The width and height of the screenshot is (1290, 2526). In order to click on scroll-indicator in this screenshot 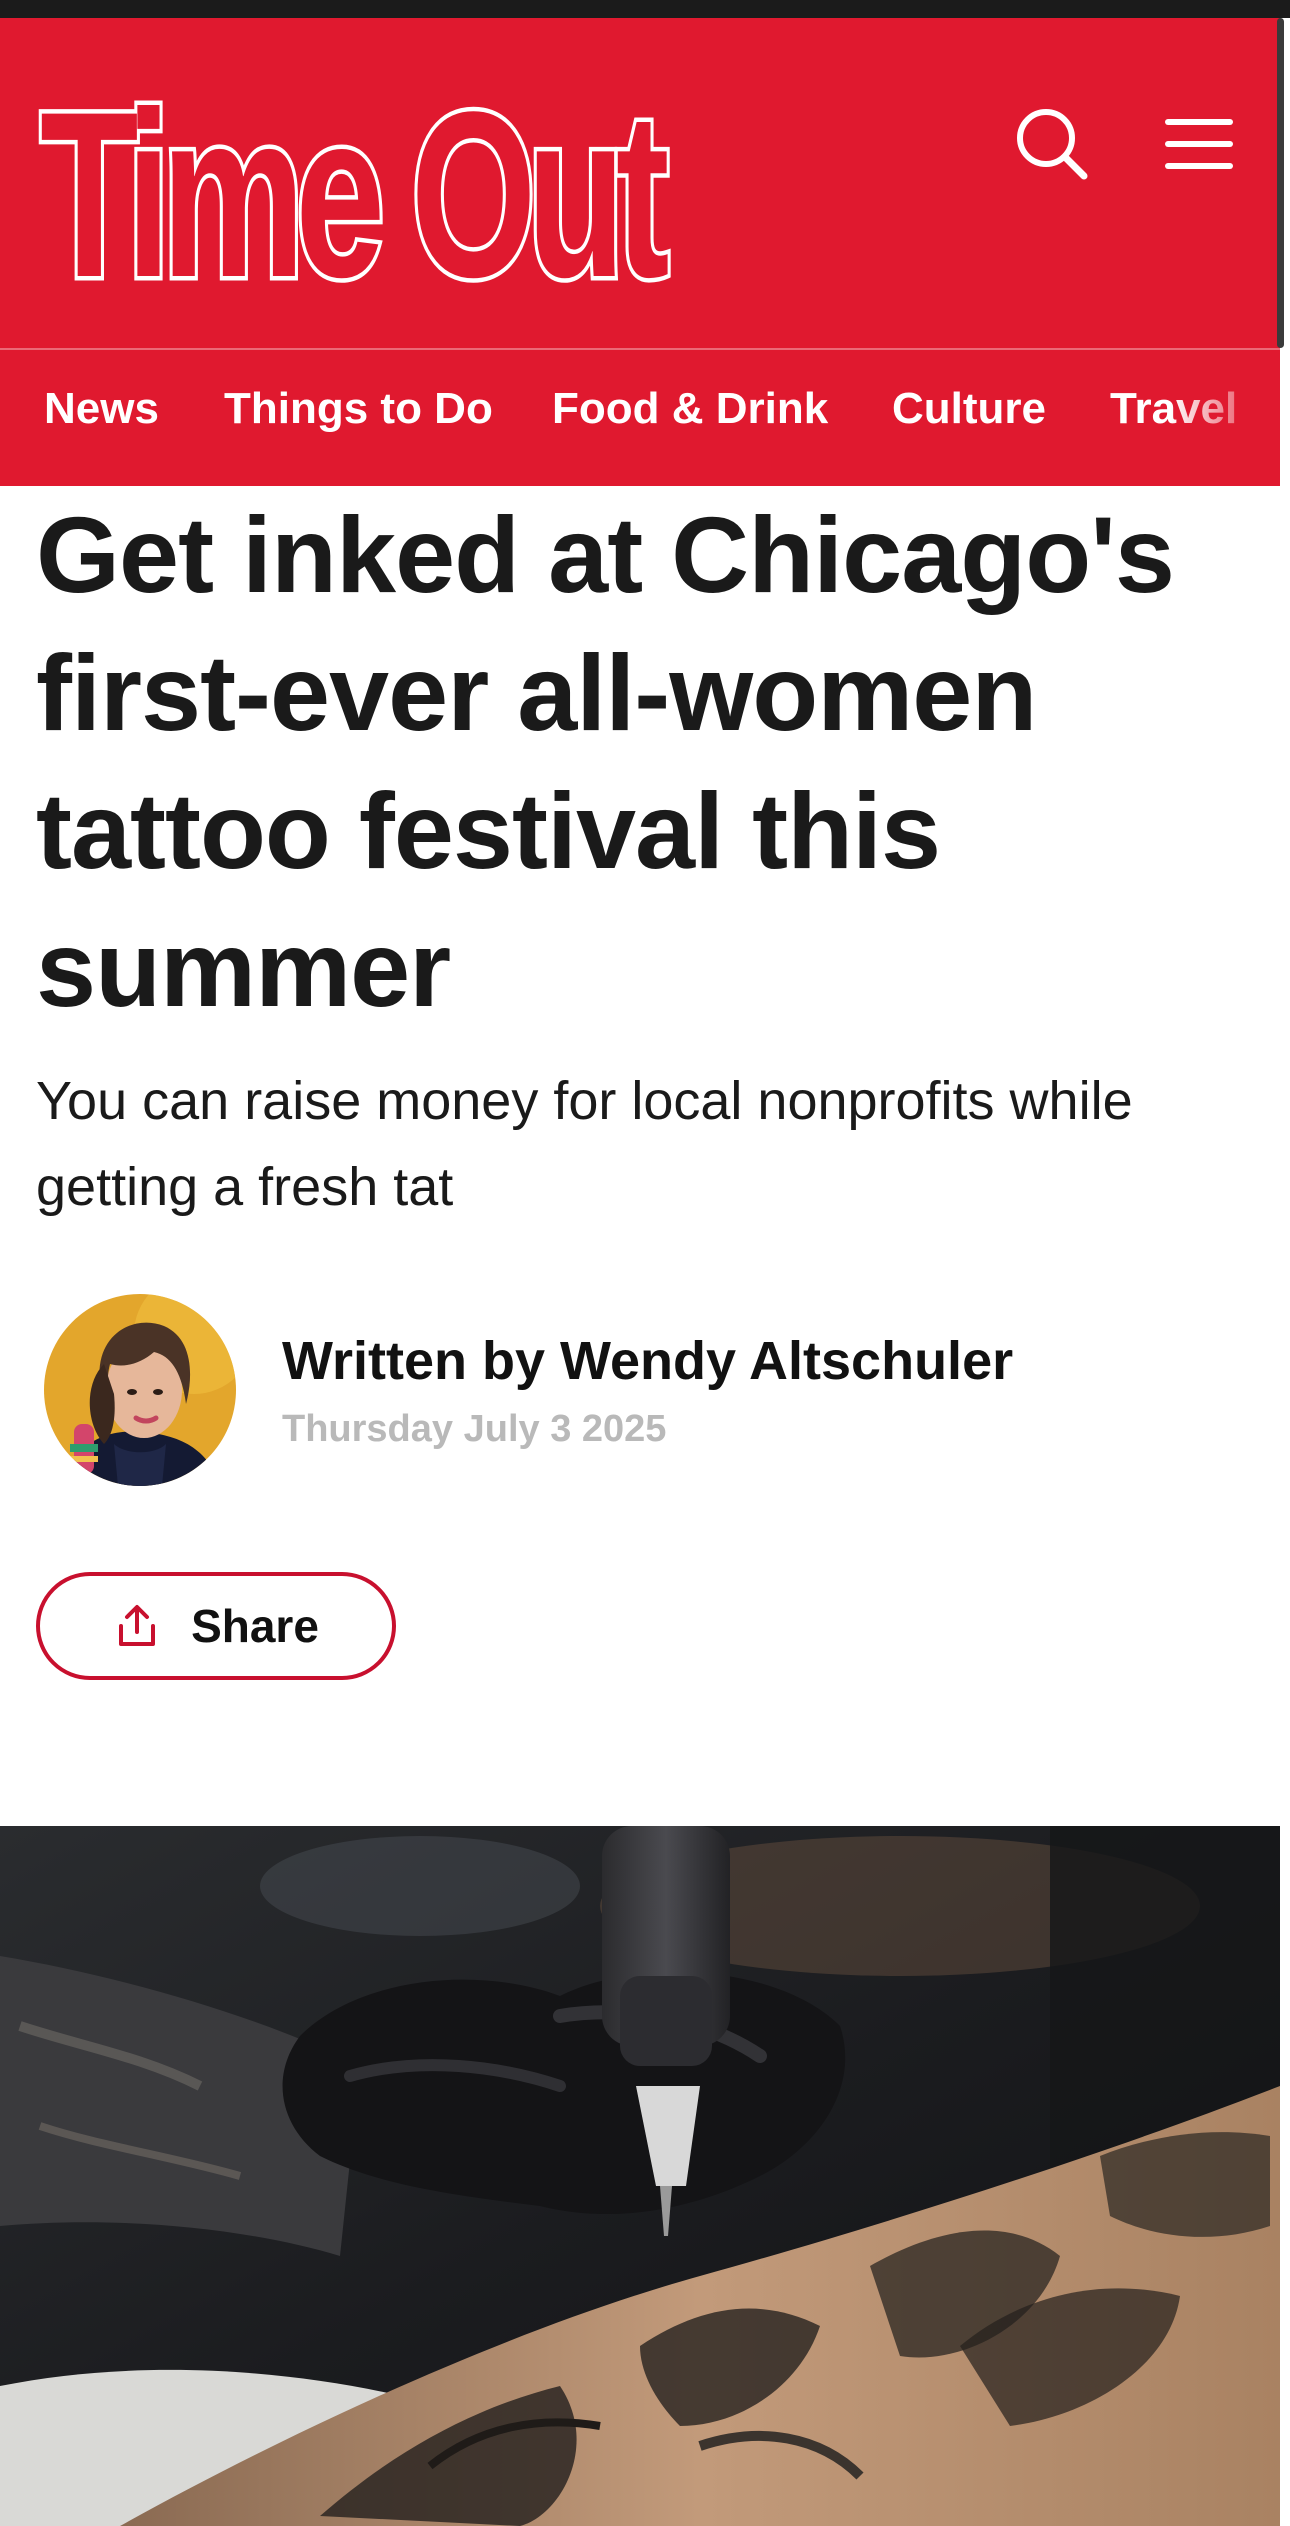, I will do `click(1280, 183)`.